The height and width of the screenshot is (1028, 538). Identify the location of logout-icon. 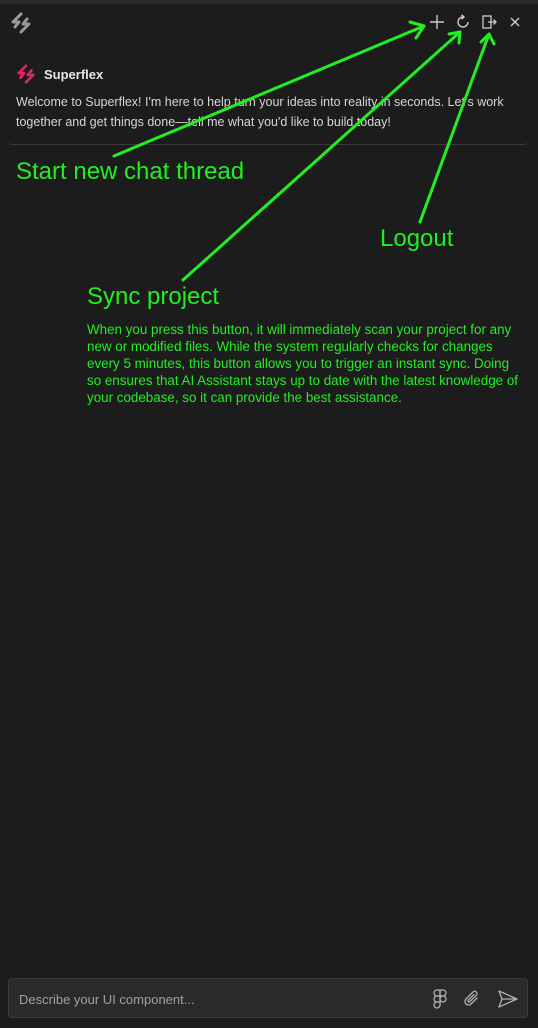
(489, 22).